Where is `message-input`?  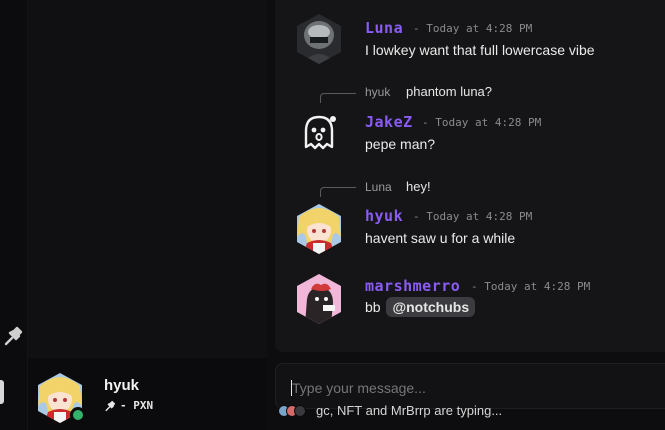
message-input is located at coordinates (475, 388).